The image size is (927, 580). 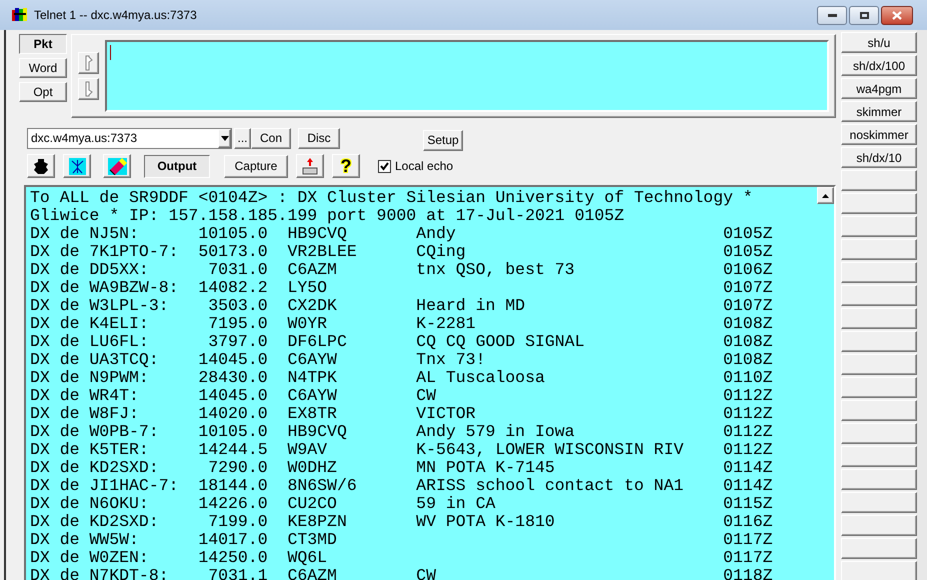 I want to click on host-combobox: dxc.w4mya.us:7373, so click(x=129, y=138).